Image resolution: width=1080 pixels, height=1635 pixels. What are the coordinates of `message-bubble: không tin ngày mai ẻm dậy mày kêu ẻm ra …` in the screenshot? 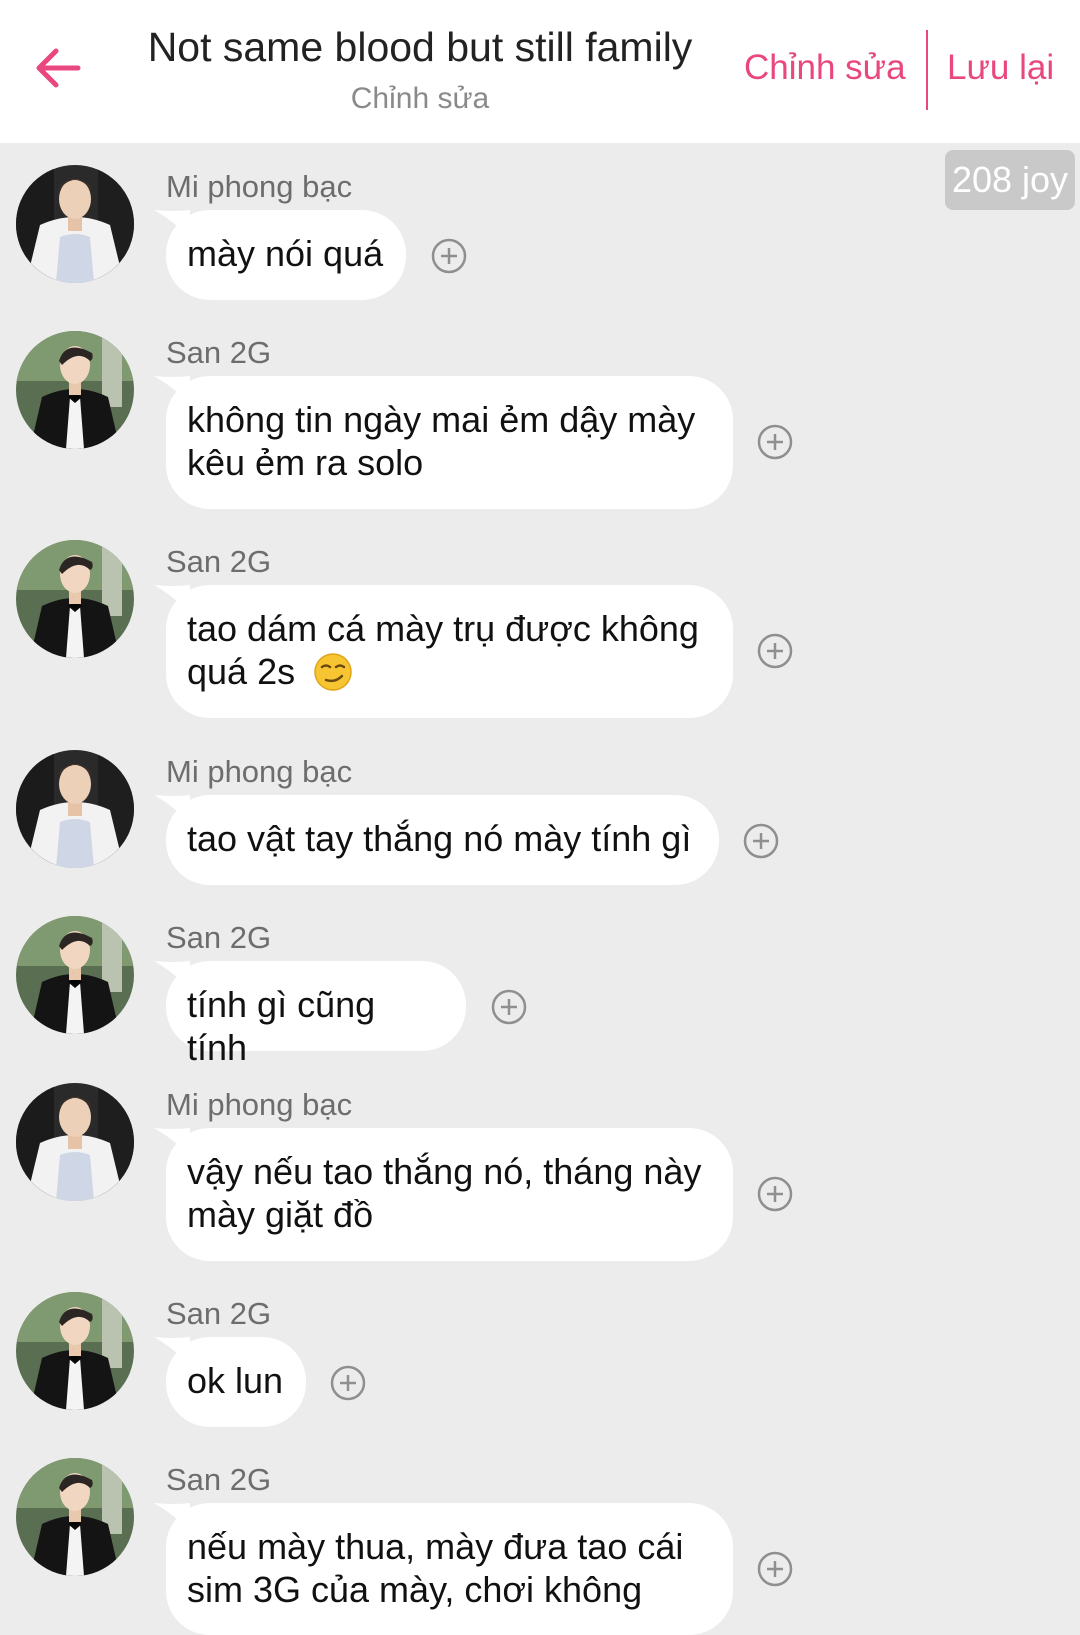 It's located at (449, 442).